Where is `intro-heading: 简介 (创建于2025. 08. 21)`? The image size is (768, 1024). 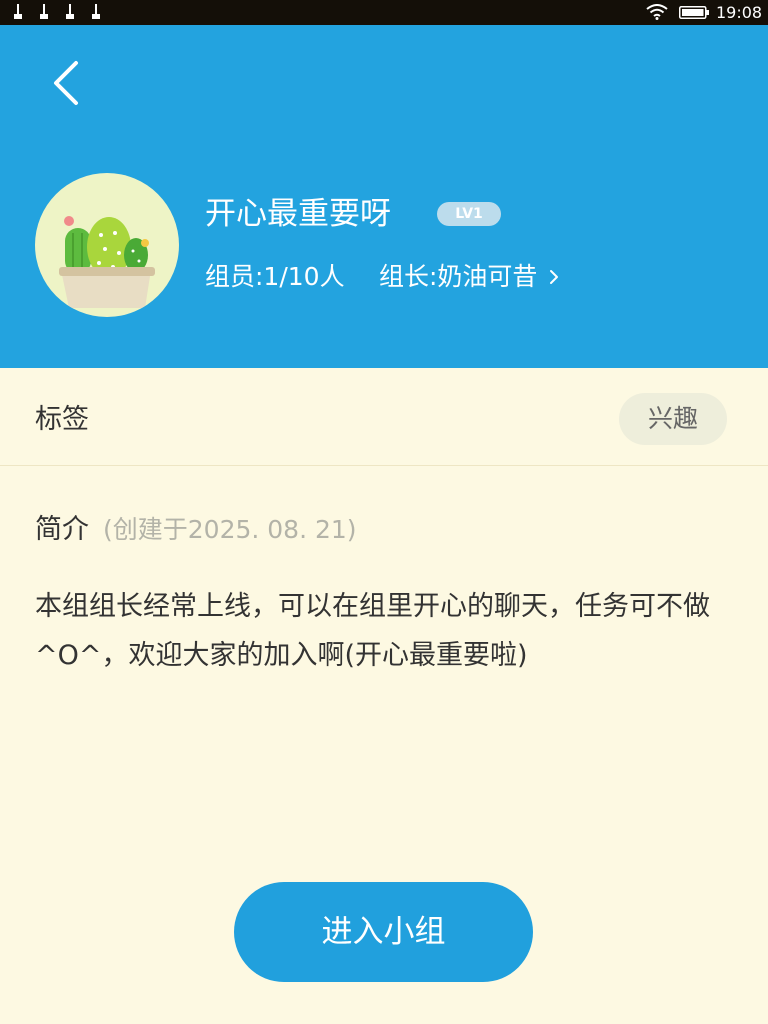
intro-heading: 简介 (创建于2025. 08. 21) is located at coordinates (196, 530).